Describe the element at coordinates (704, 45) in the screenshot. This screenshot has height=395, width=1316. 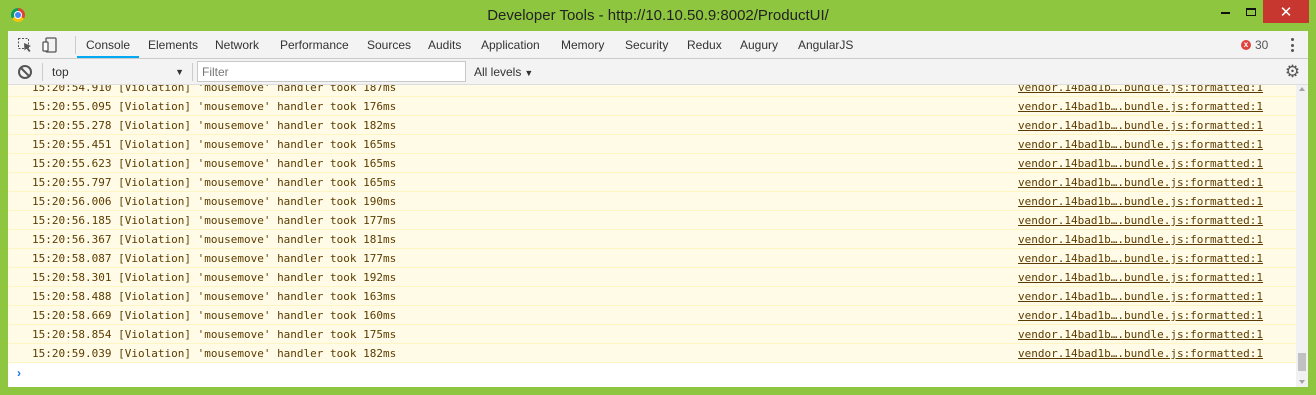
I see `tab-redux: Redux` at that location.